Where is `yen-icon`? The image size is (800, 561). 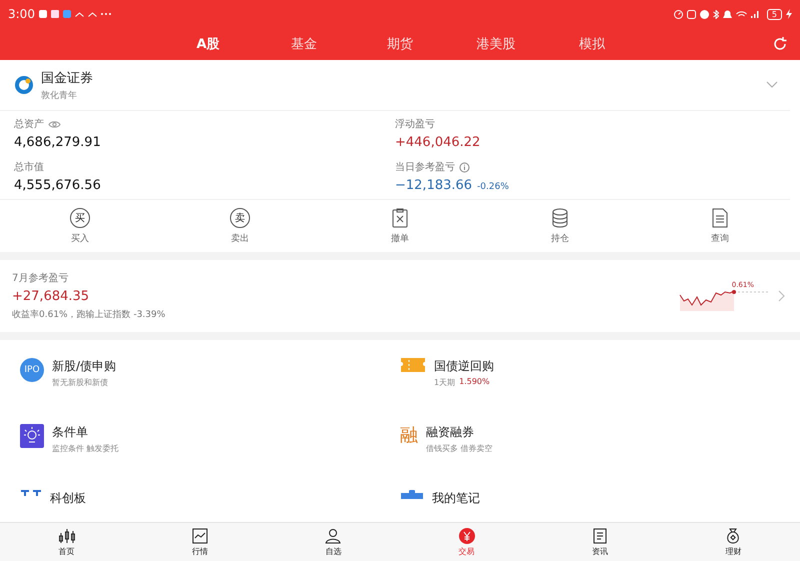 yen-icon is located at coordinates (466, 536).